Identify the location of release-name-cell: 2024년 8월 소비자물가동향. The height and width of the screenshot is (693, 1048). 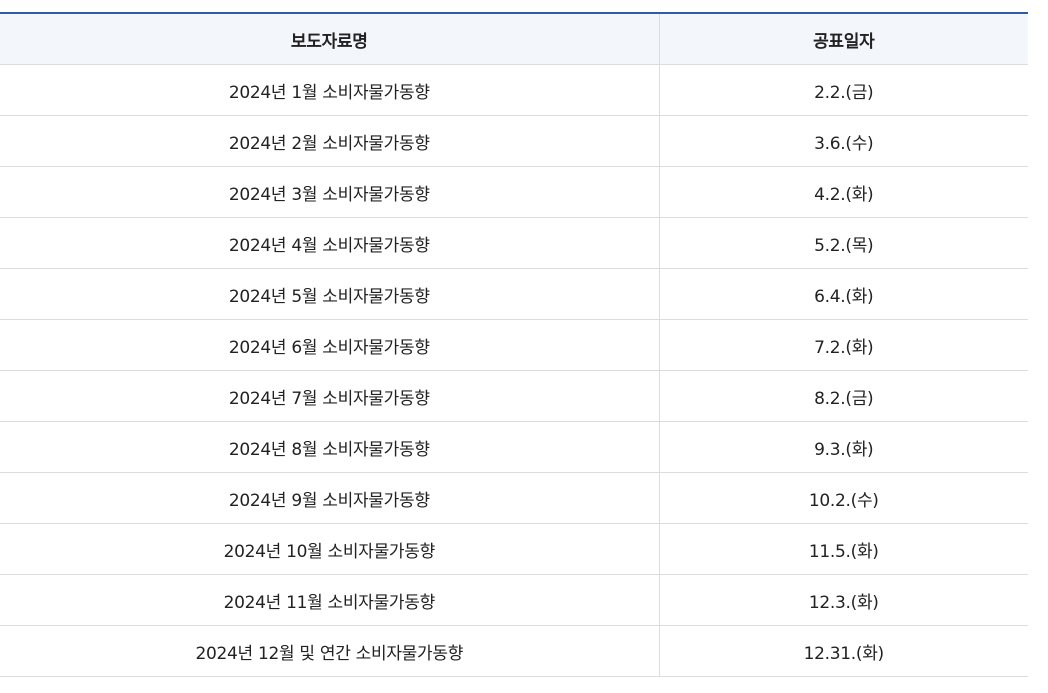
(330, 447).